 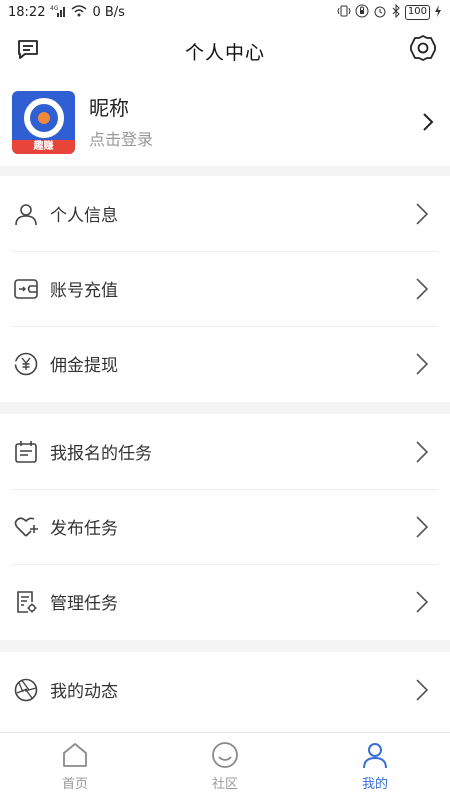 I want to click on tab-mine: 我的, so click(x=375, y=766).